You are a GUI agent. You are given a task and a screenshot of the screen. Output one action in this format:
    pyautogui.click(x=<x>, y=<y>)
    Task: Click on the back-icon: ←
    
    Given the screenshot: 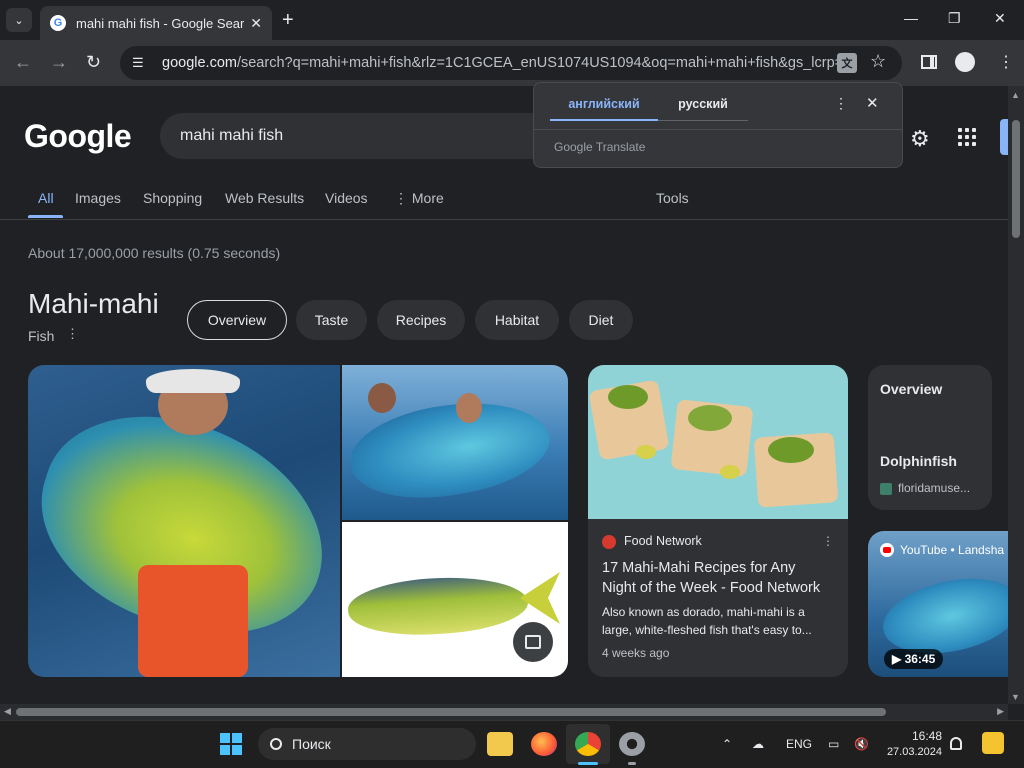 What is the action you would take?
    pyautogui.click(x=23, y=62)
    